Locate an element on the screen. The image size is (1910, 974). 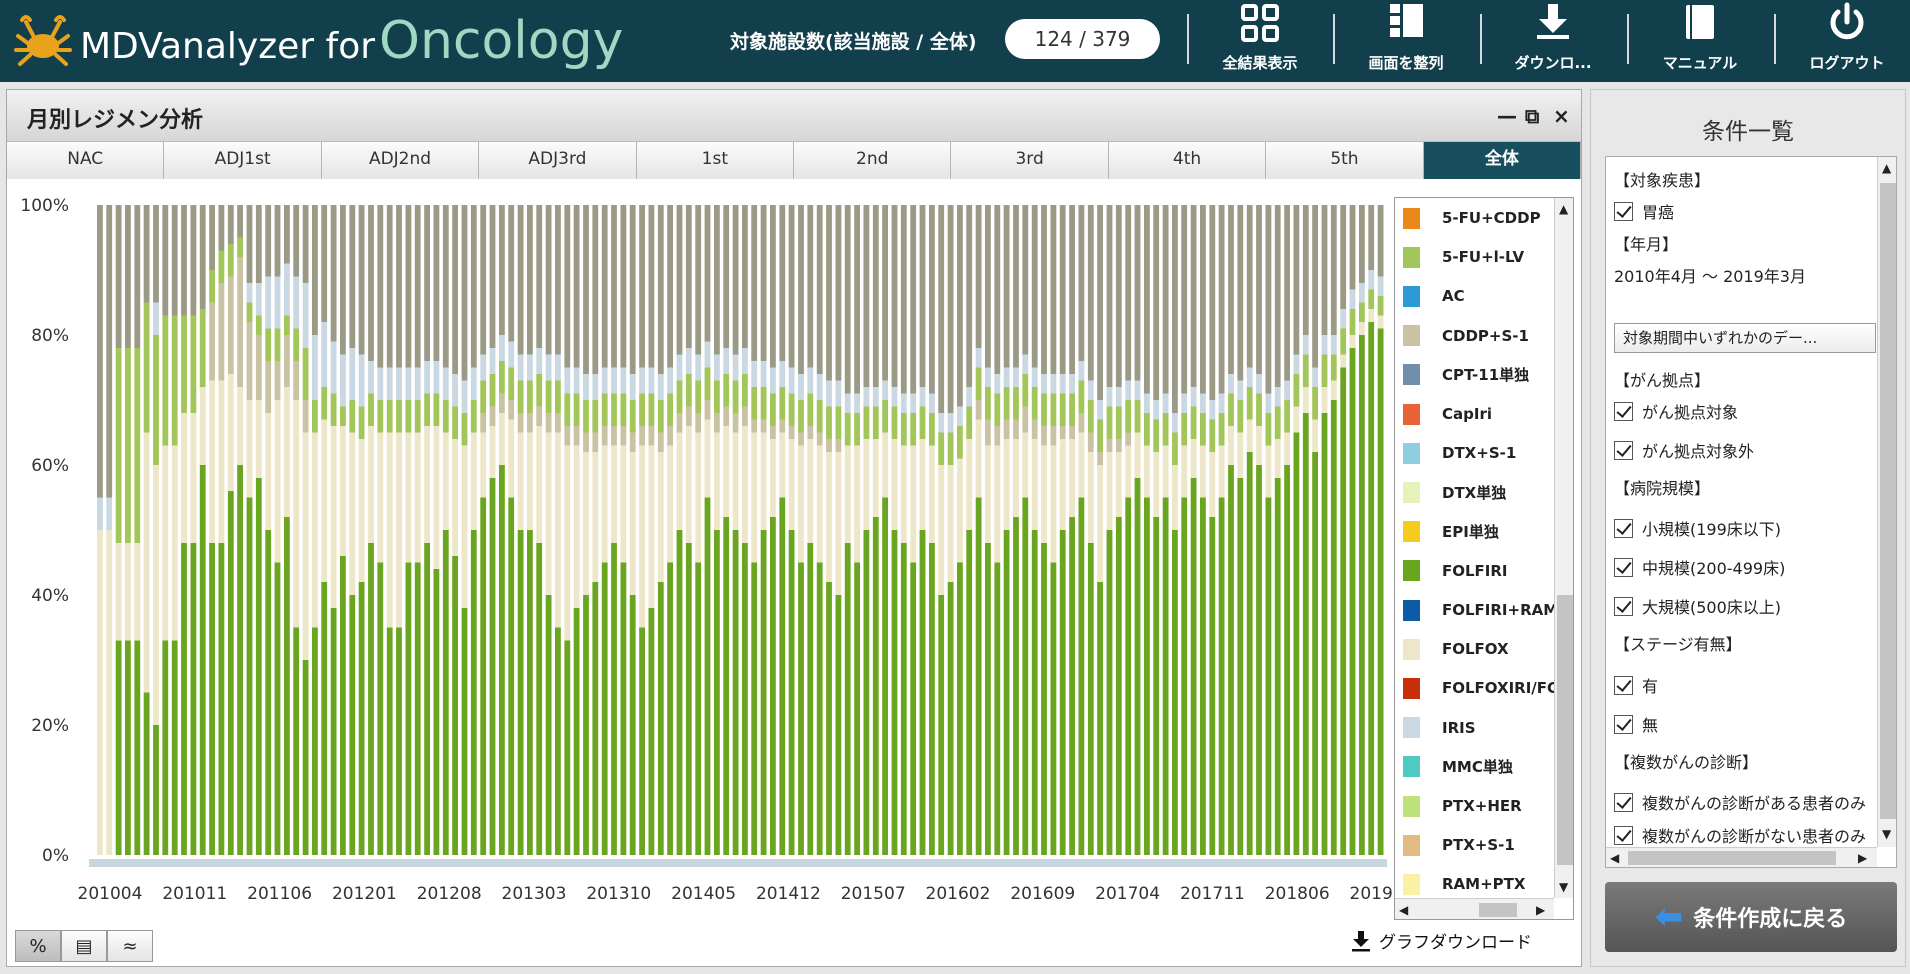
legend-item: PTX+HER is located at coordinates (1462, 806).